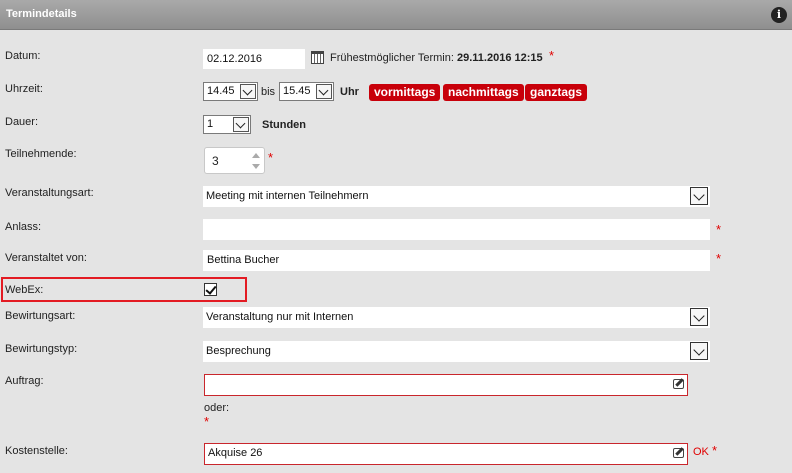  I want to click on veranstaltet-von-label: Veranstaltet von:, so click(46, 258).